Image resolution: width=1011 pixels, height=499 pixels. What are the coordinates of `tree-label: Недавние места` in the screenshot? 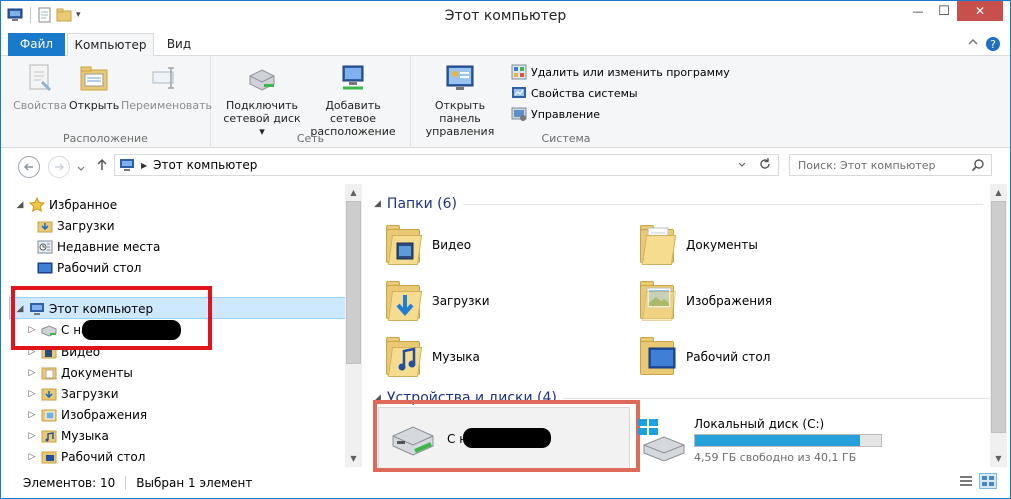 It's located at (109, 246).